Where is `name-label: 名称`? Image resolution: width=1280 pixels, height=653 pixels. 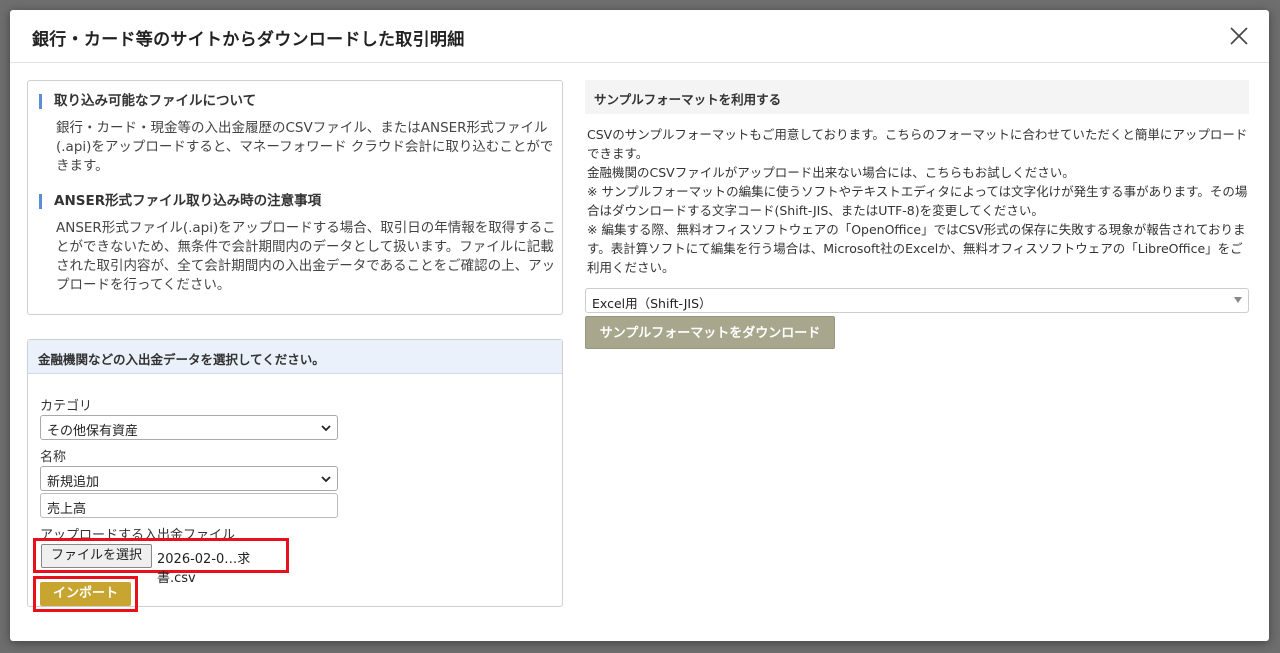
name-label: 名称 is located at coordinates (53, 457).